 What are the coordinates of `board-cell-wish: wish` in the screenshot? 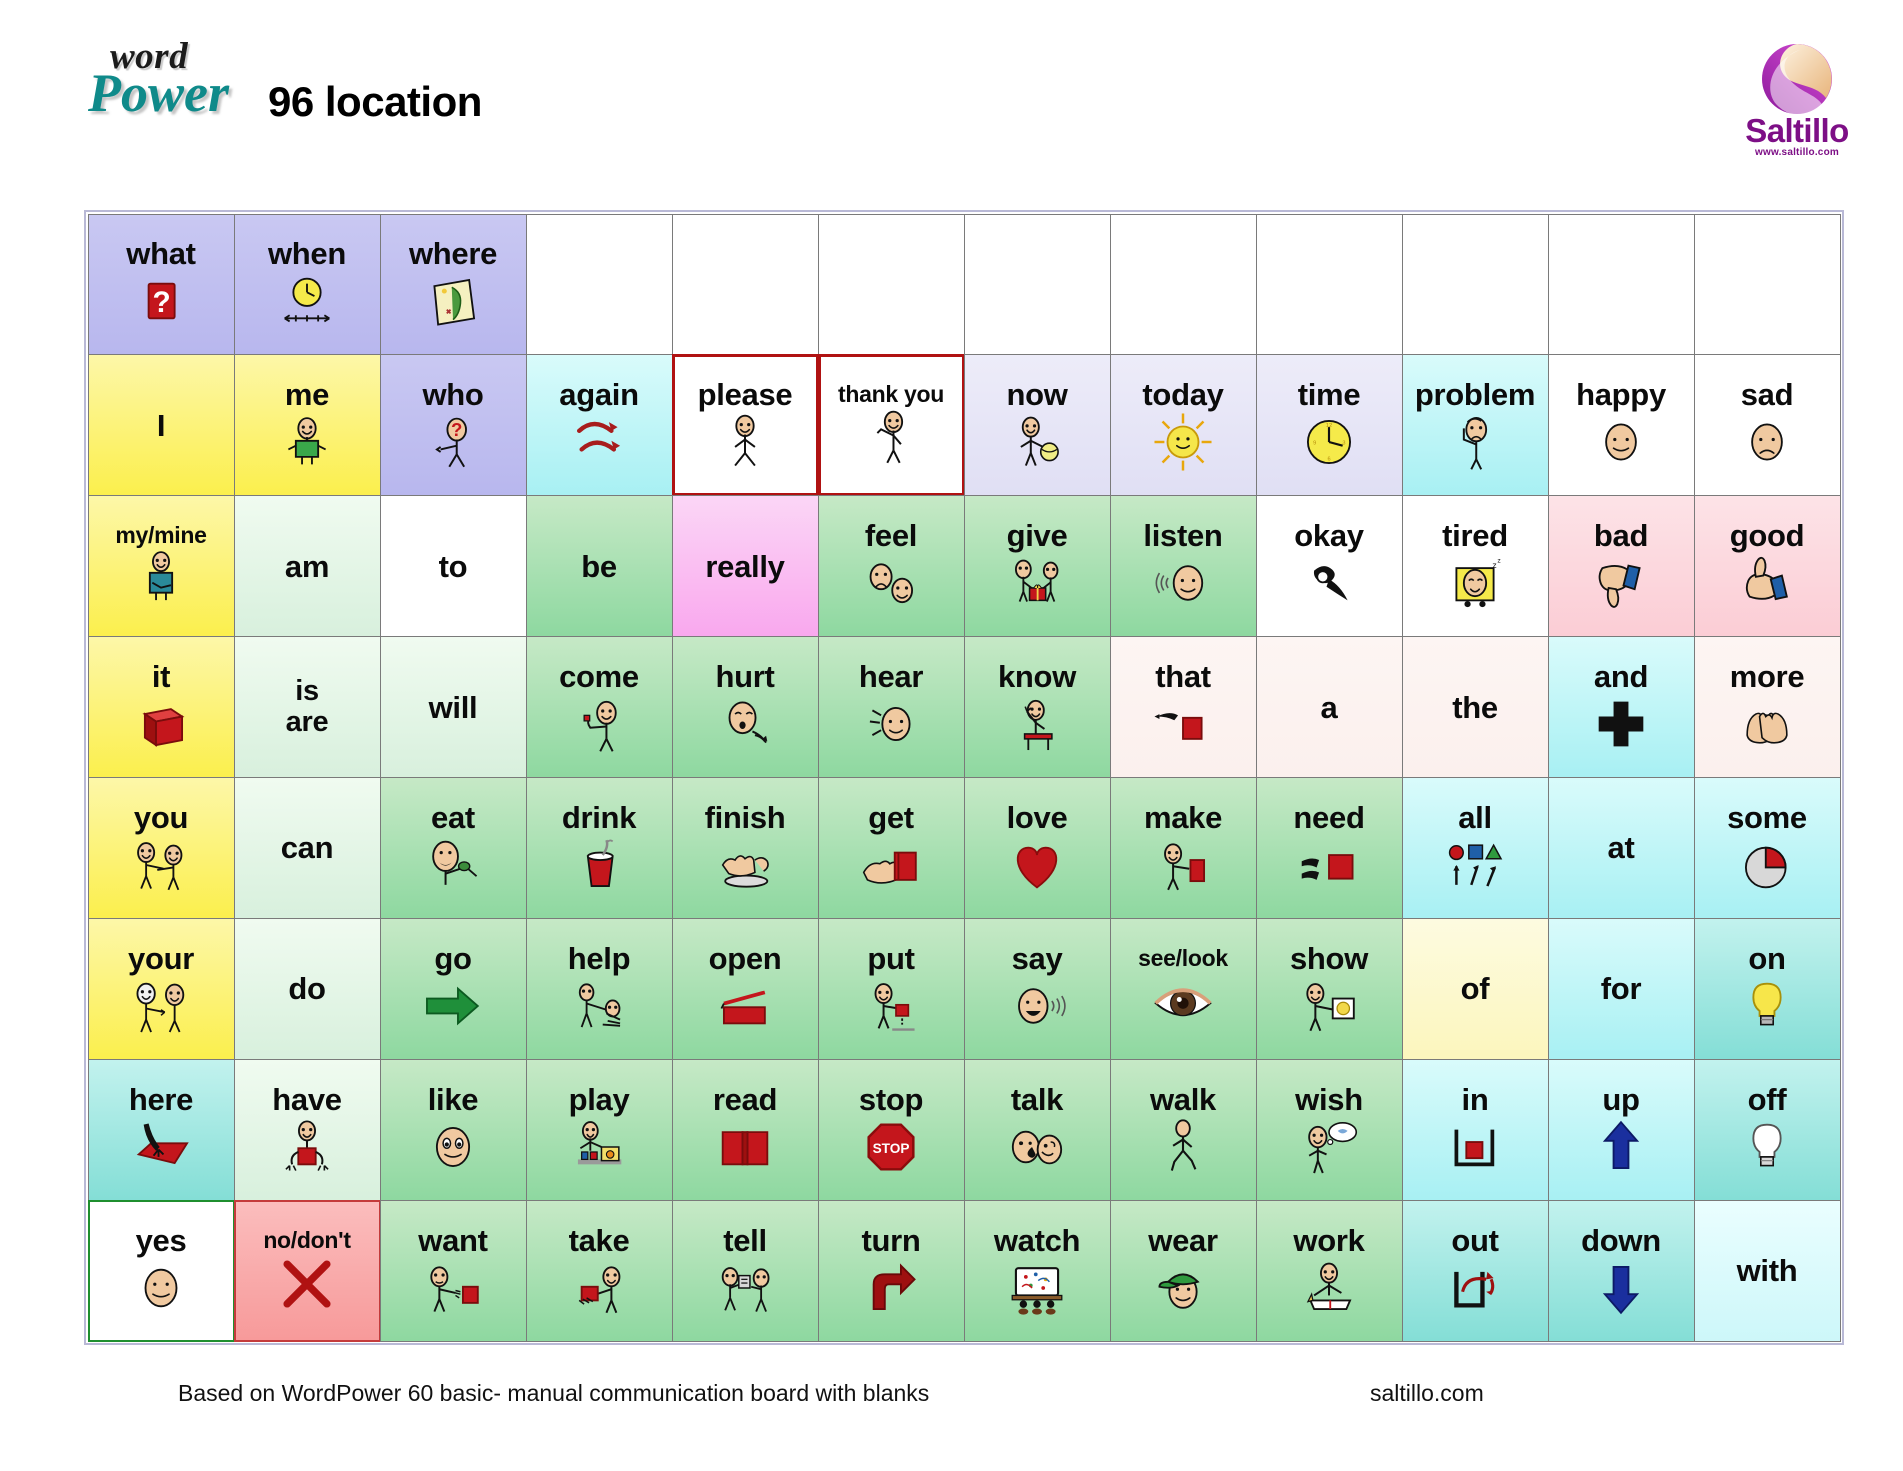 It's located at (1329, 1129).